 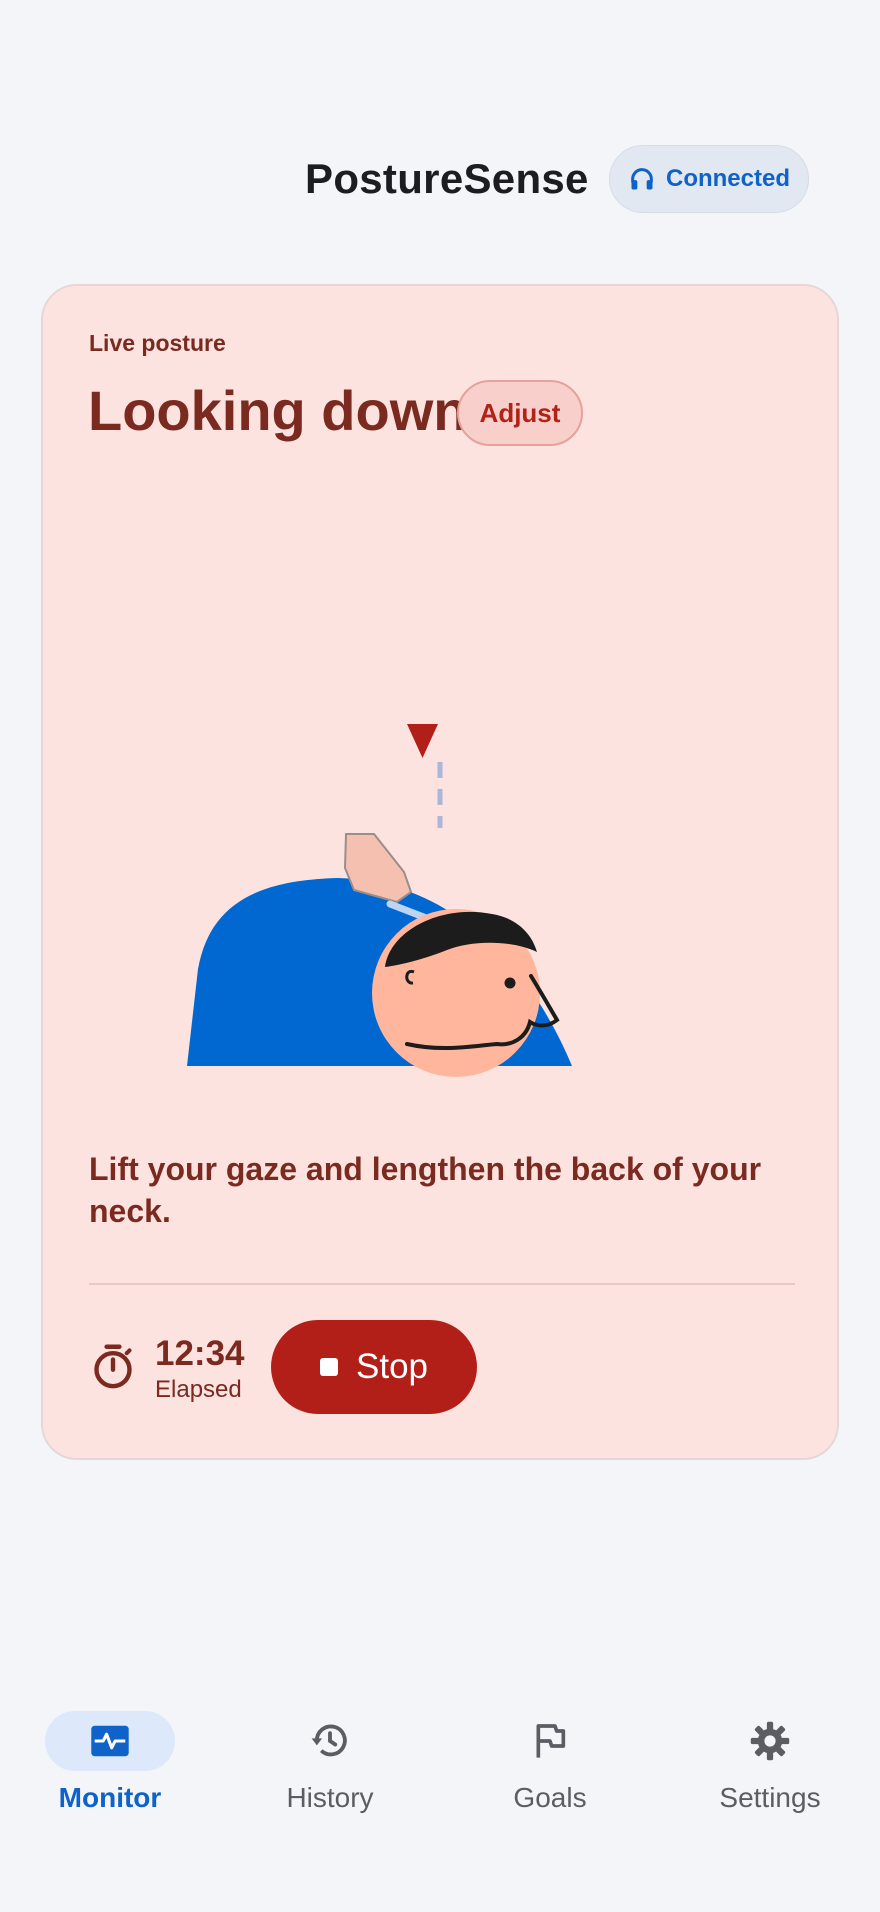 What do you see at coordinates (330, 1770) in the screenshot?
I see `nav-history: History` at bounding box center [330, 1770].